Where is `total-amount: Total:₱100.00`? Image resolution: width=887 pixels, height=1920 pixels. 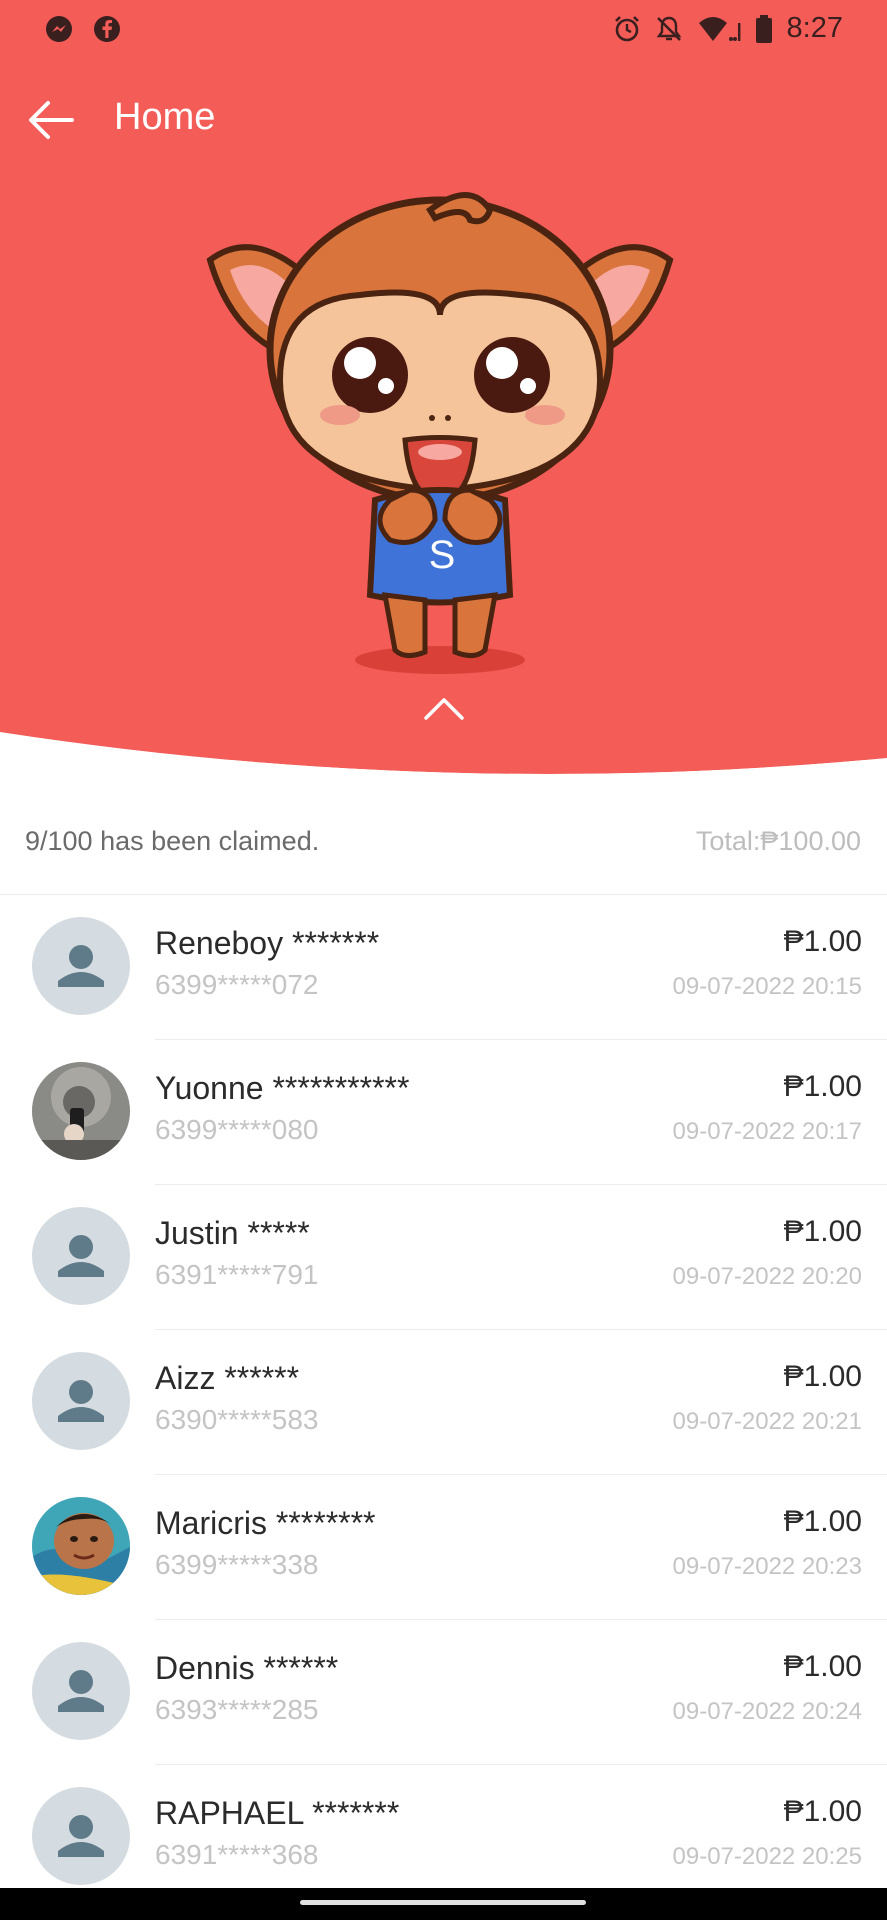 total-amount: Total:₱100.00 is located at coordinates (778, 841).